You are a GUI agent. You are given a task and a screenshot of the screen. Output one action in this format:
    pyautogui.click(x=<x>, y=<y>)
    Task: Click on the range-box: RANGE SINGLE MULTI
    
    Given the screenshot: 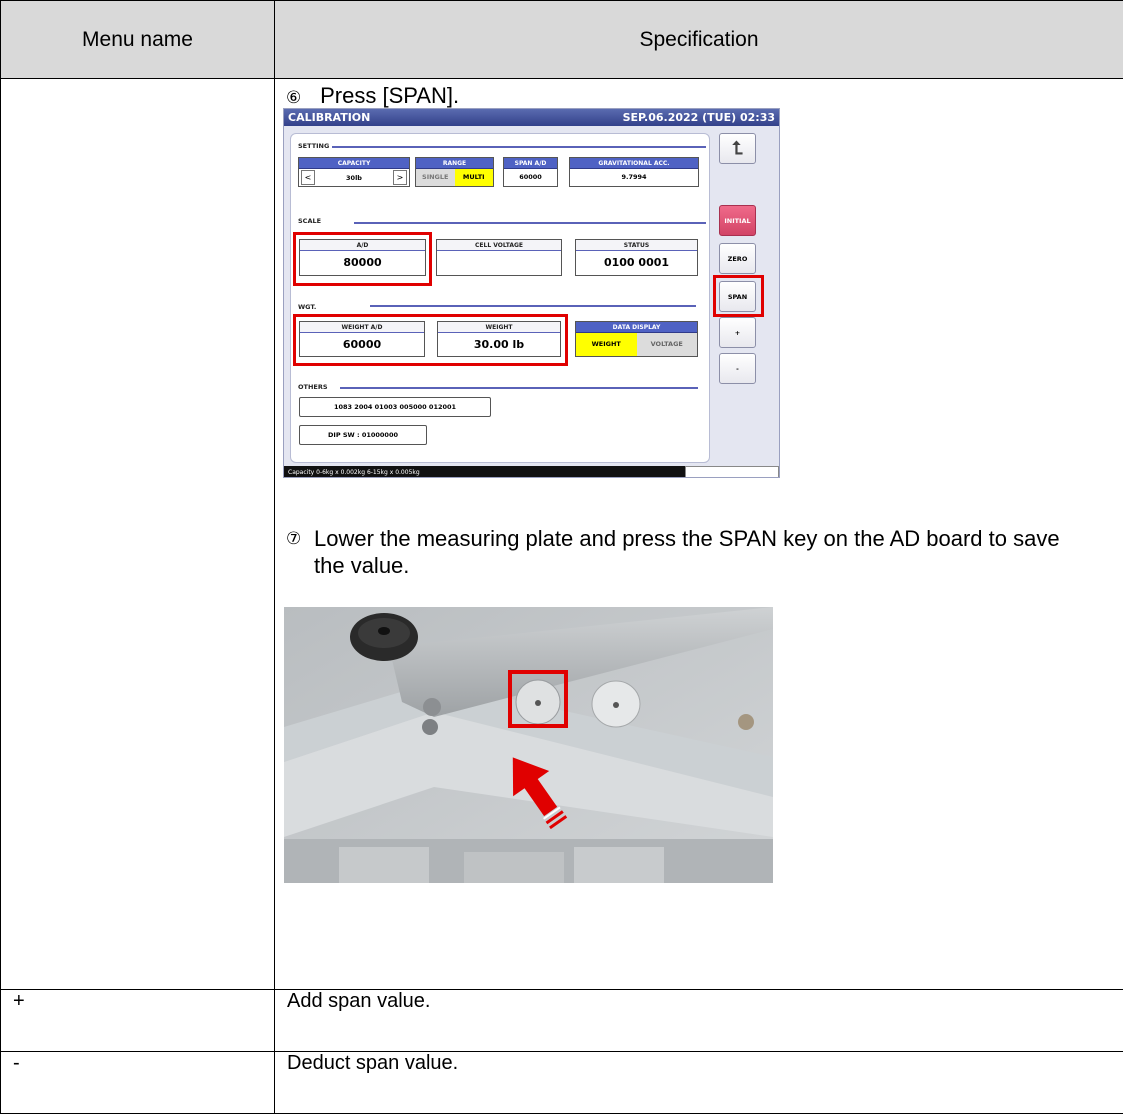 What is the action you would take?
    pyautogui.click(x=454, y=172)
    